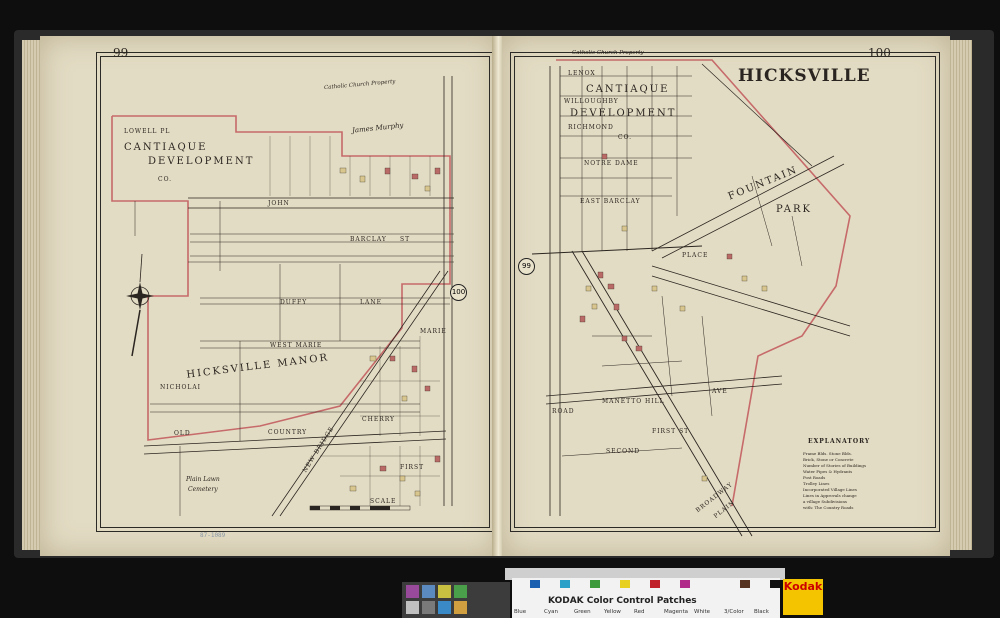 The height and width of the screenshot is (618, 1000). I want to click on second-street-label: SECOND, so click(623, 451).